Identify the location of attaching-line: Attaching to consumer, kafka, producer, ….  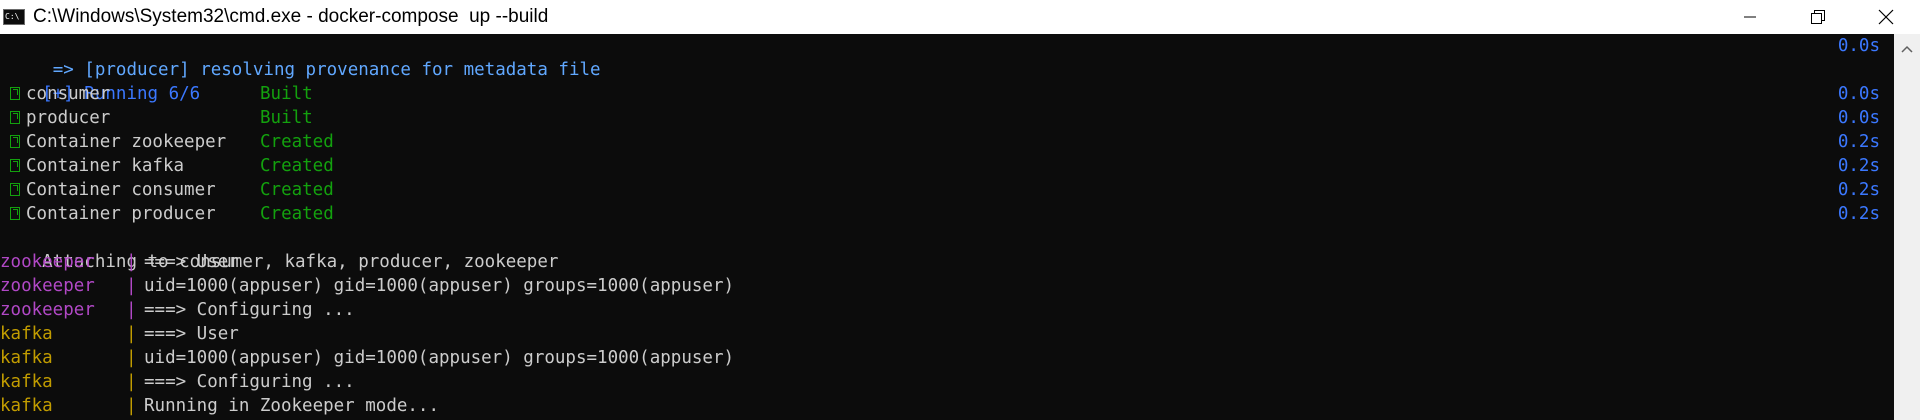
(947, 249).